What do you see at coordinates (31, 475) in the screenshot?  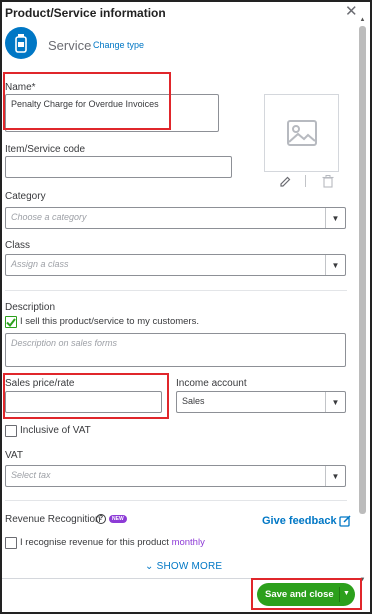 I see `vat-placeholder: Select tax` at bounding box center [31, 475].